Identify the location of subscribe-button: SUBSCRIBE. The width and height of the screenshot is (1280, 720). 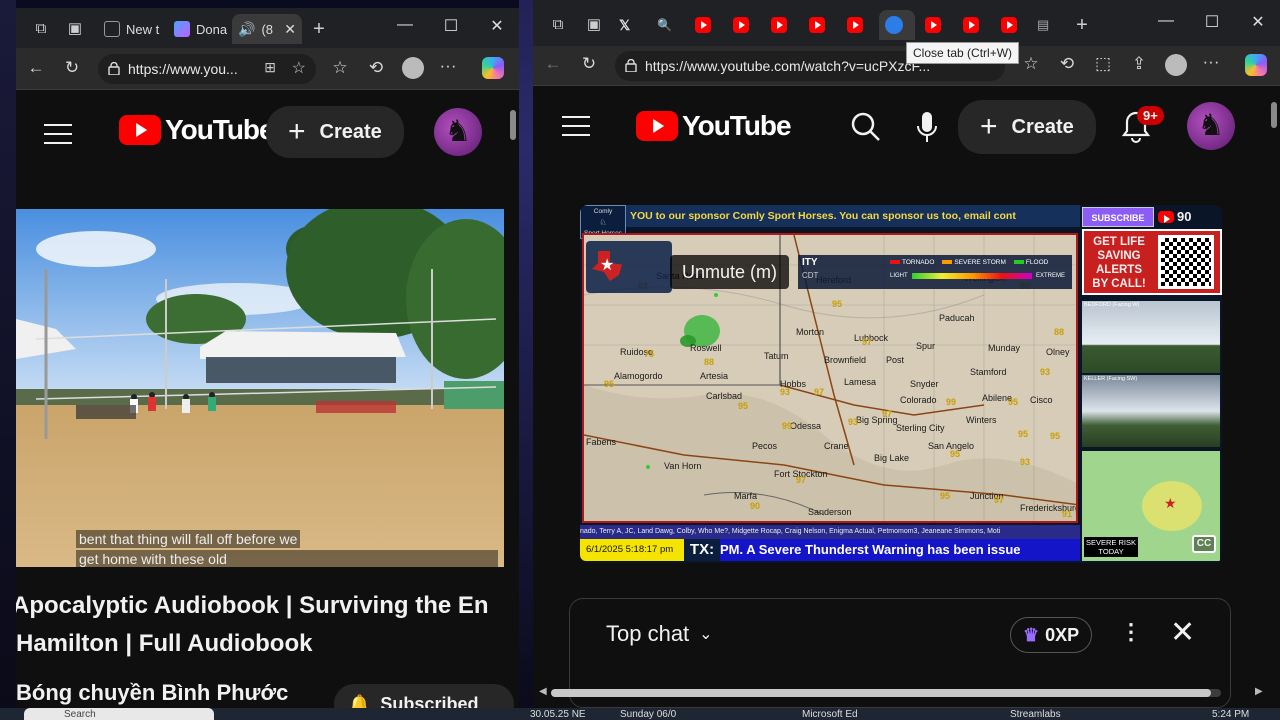
(1118, 217).